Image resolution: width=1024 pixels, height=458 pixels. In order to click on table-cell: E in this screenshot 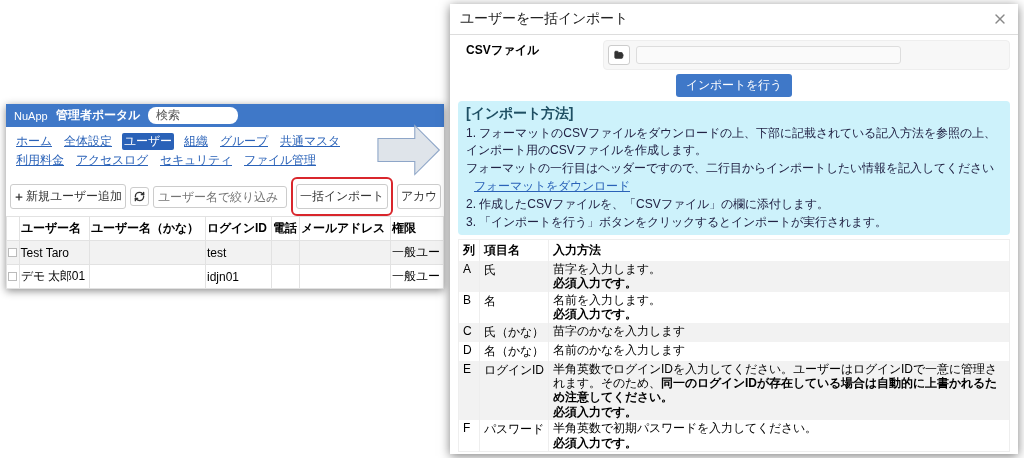, I will do `click(469, 390)`.